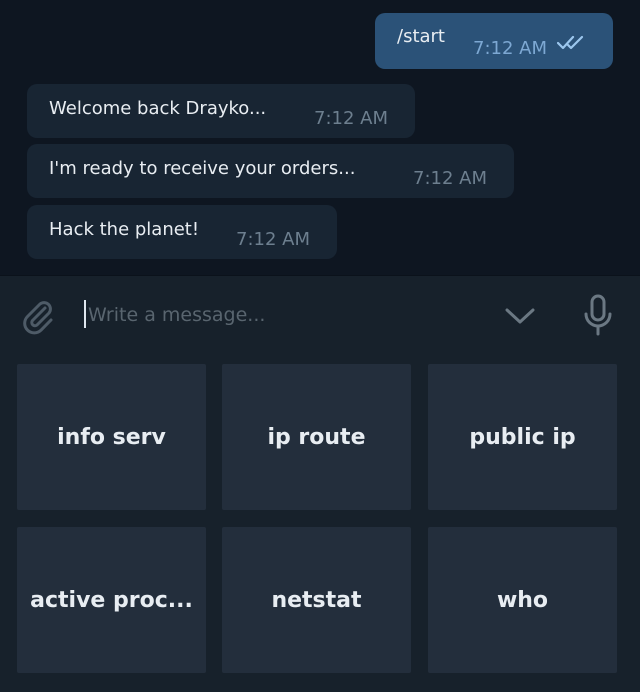  What do you see at coordinates (421, 36) in the screenshot?
I see `message-text: /start` at bounding box center [421, 36].